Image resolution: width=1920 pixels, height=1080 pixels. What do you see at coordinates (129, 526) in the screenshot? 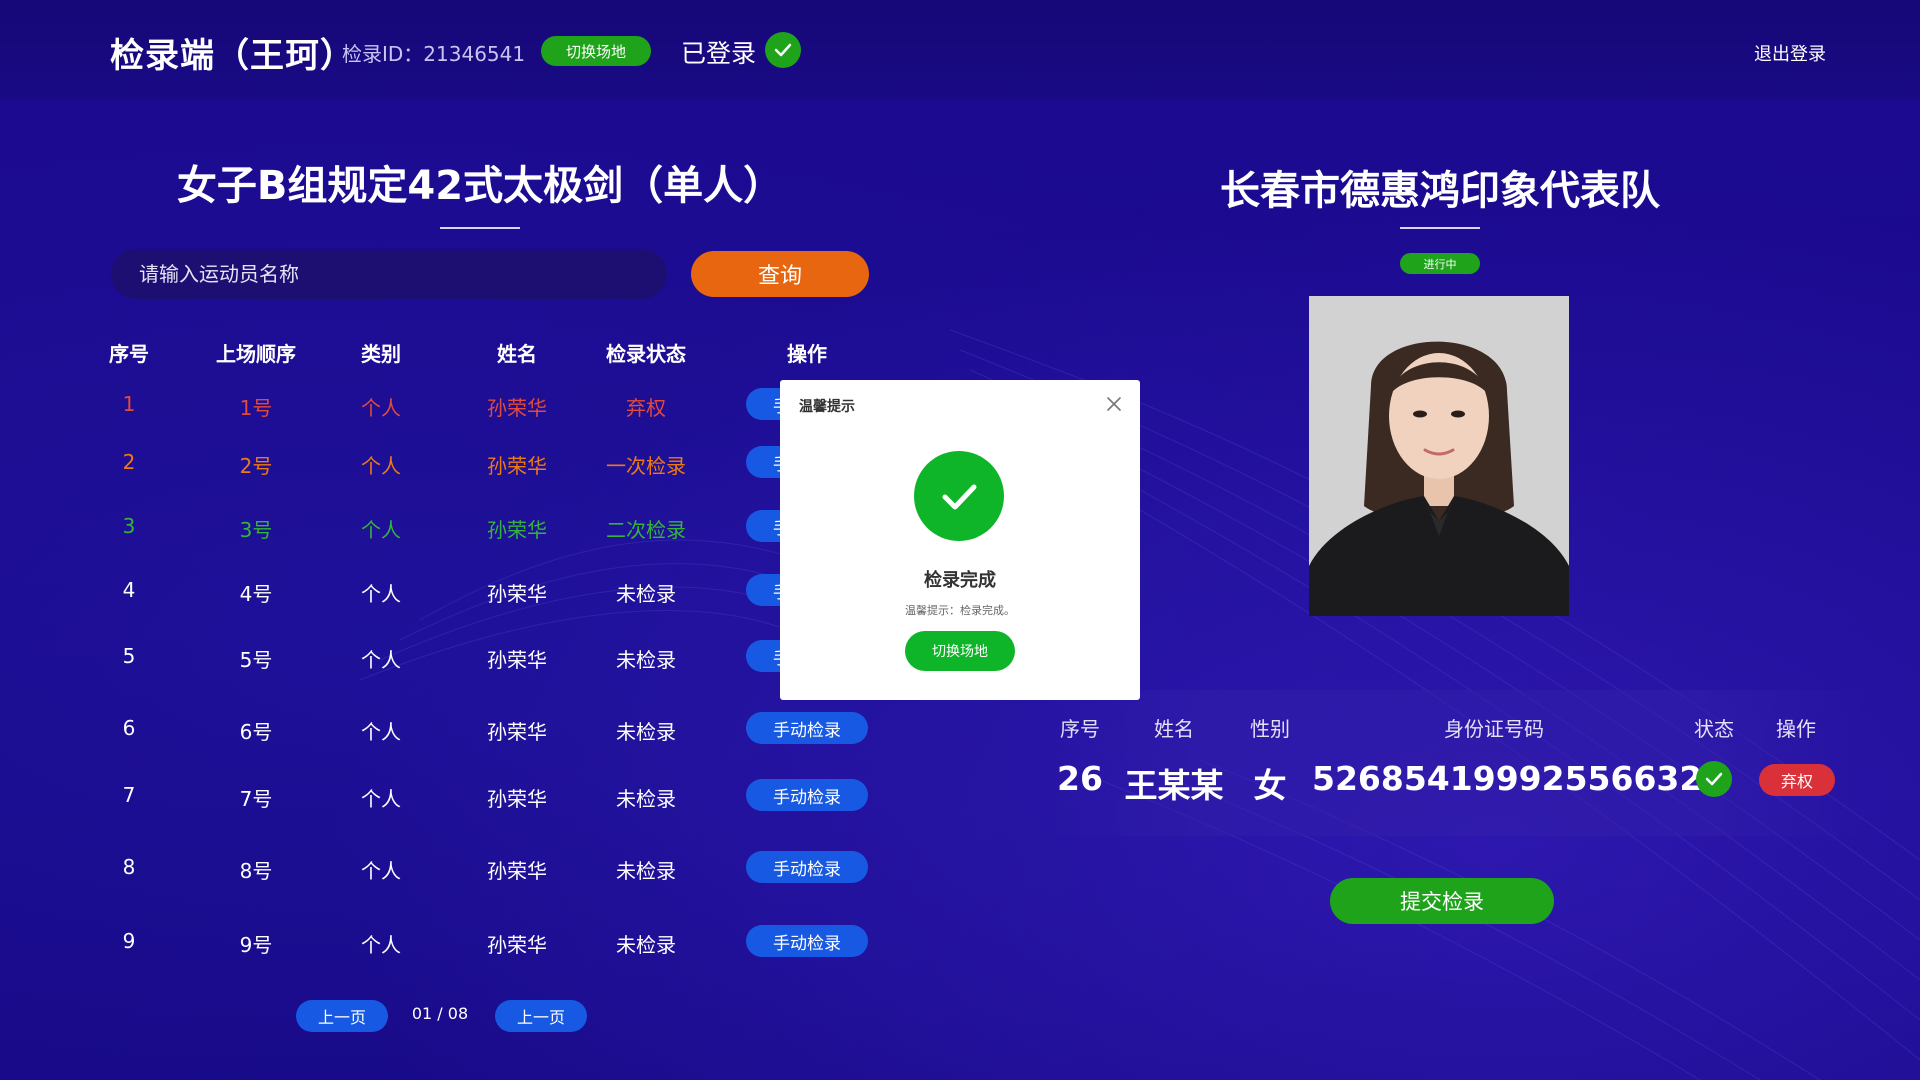
I see `row-index: 3` at bounding box center [129, 526].